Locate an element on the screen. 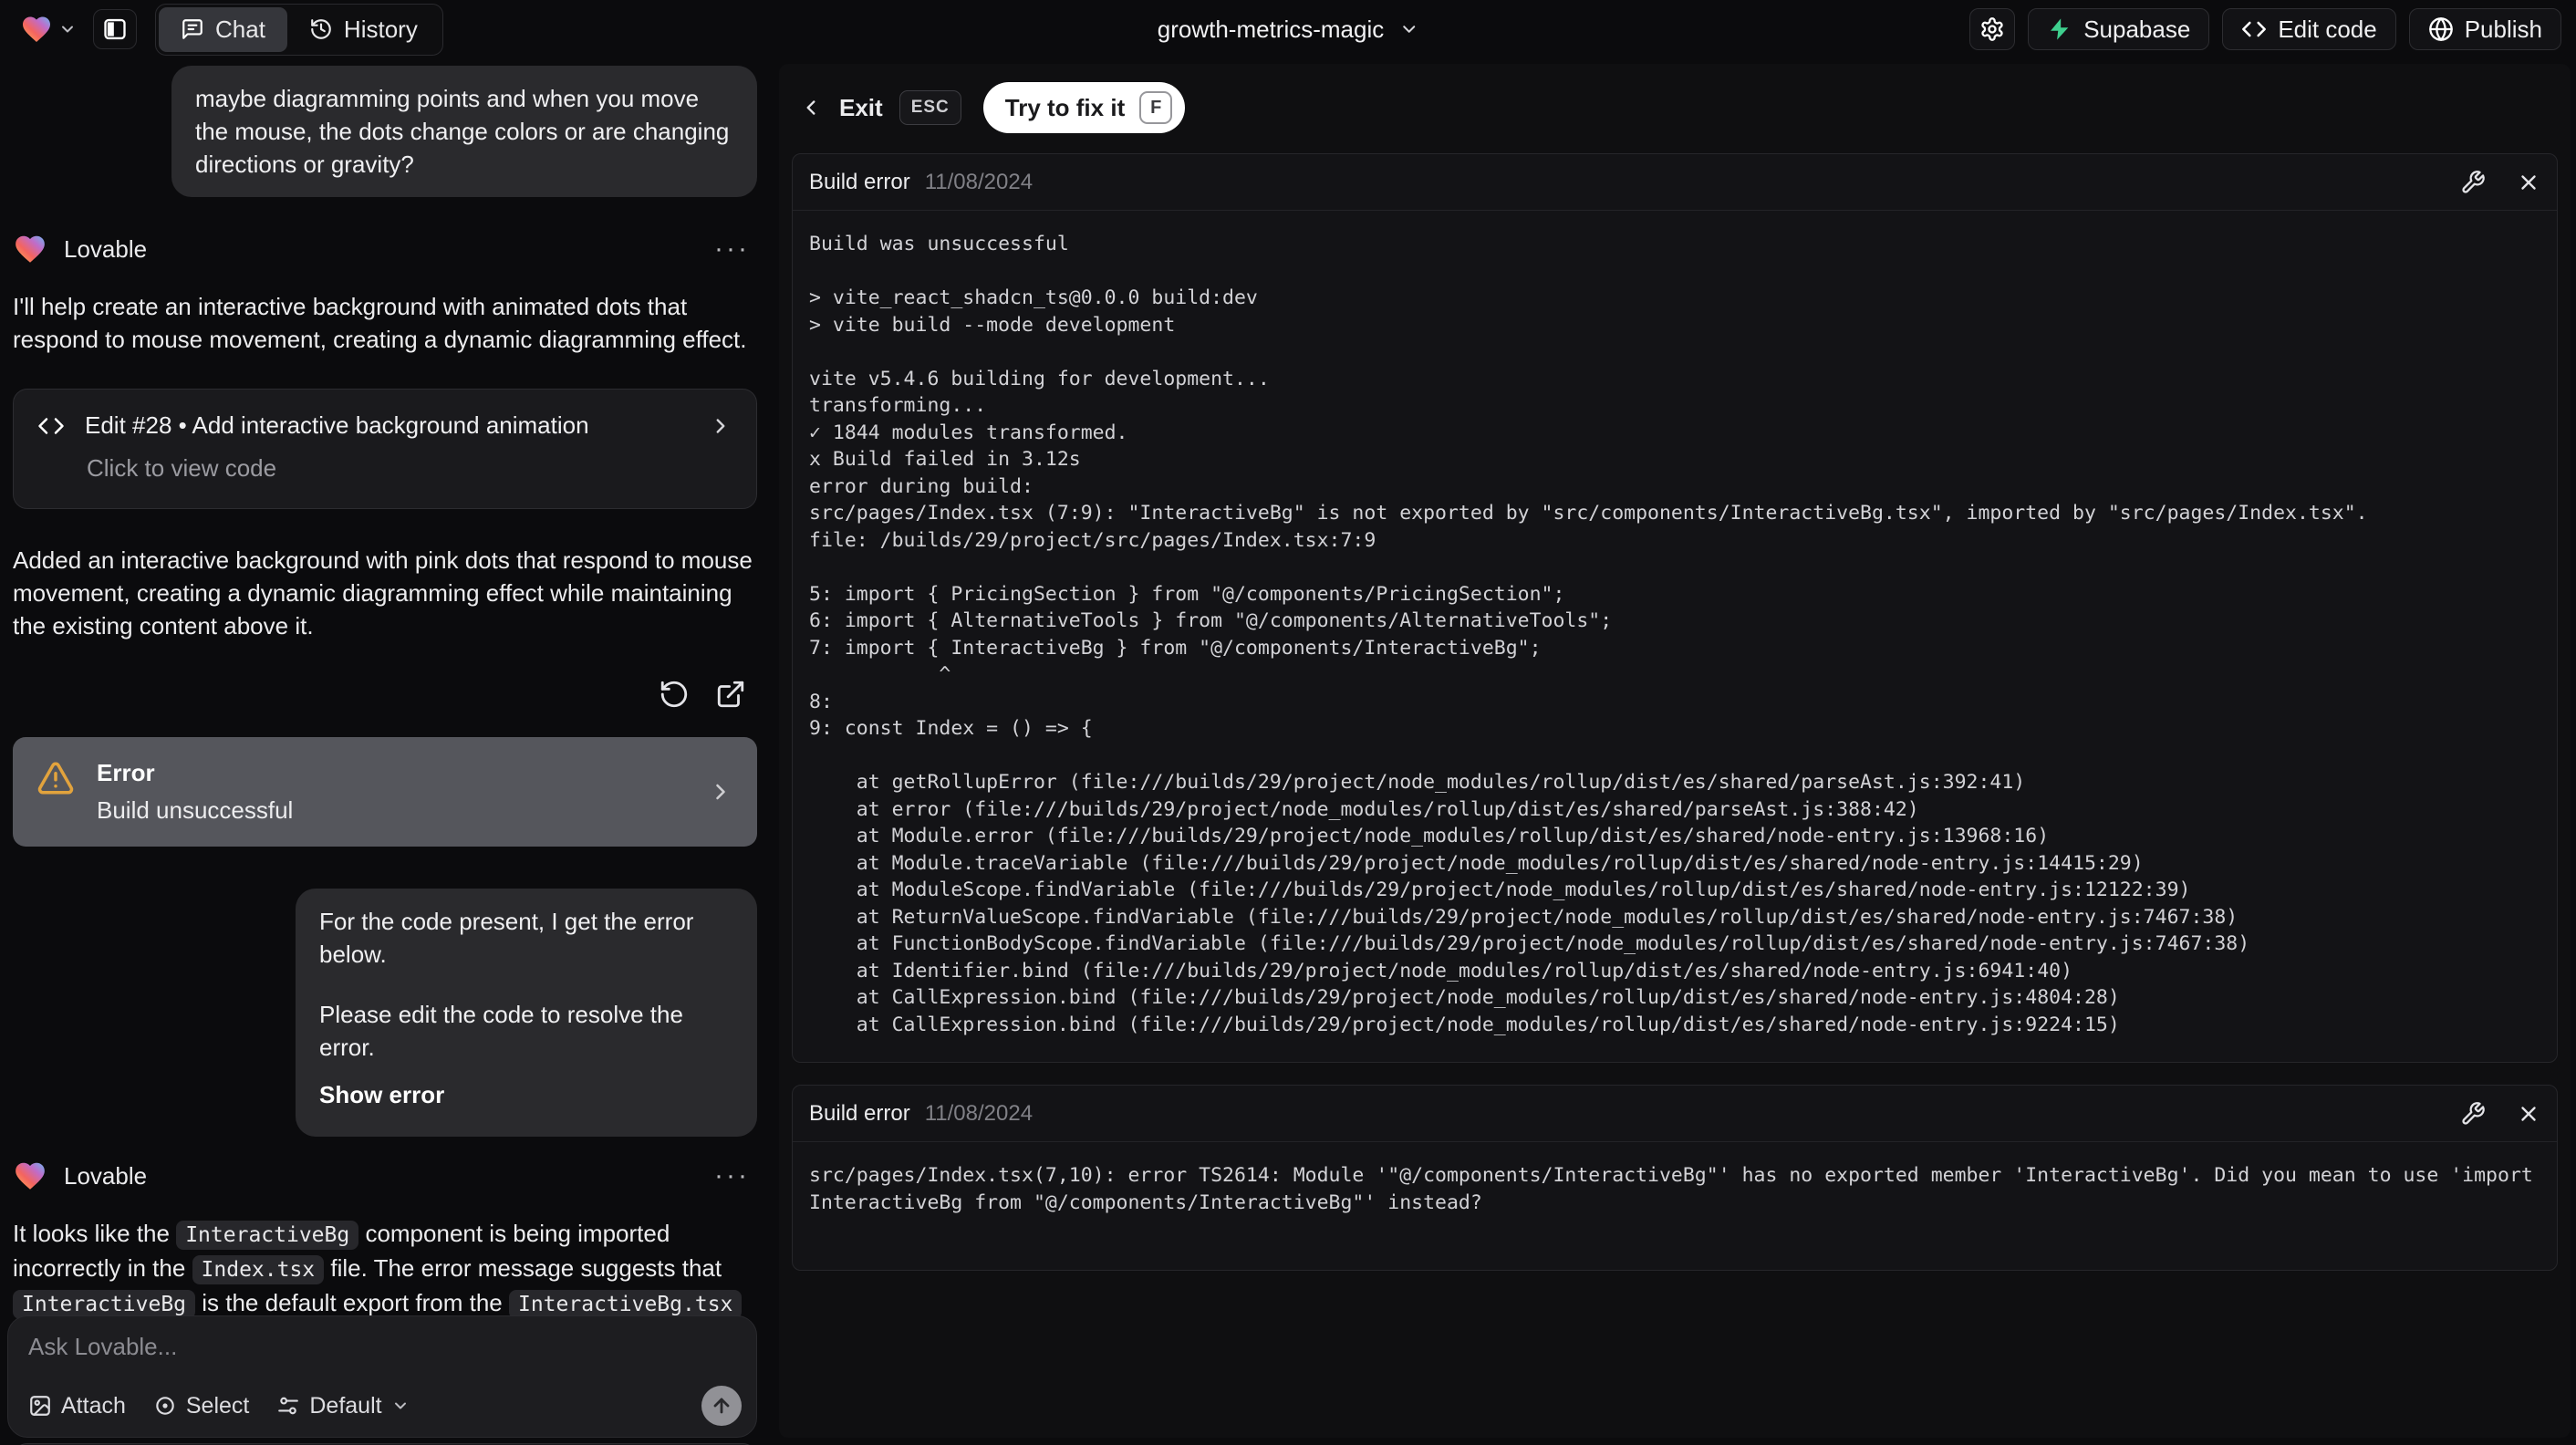 The height and width of the screenshot is (1445, 2576). attach-button: Attach is located at coordinates (77, 1406).